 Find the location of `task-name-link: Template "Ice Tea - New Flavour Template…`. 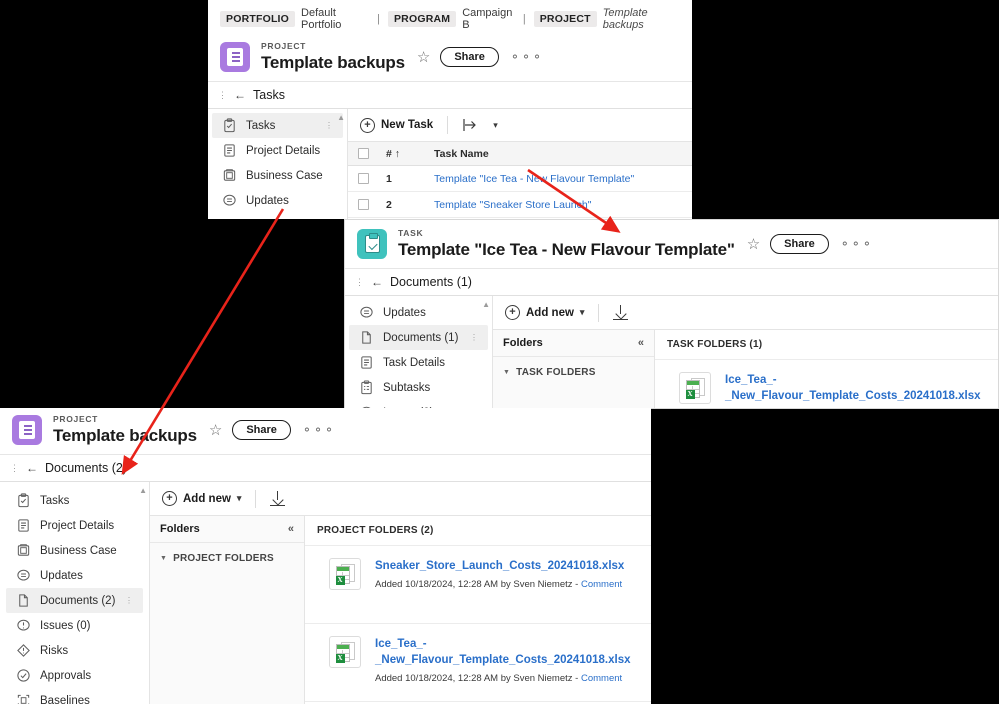

task-name-link: Template "Ice Tea - New Flavour Template… is located at coordinates (559, 179).